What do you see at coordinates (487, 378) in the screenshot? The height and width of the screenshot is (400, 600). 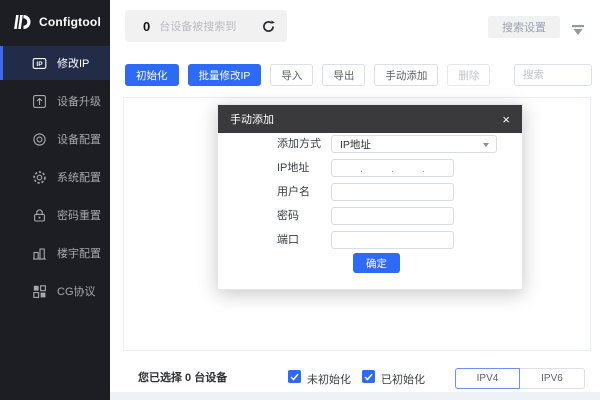 I see `ipv4-button: IPV4` at bounding box center [487, 378].